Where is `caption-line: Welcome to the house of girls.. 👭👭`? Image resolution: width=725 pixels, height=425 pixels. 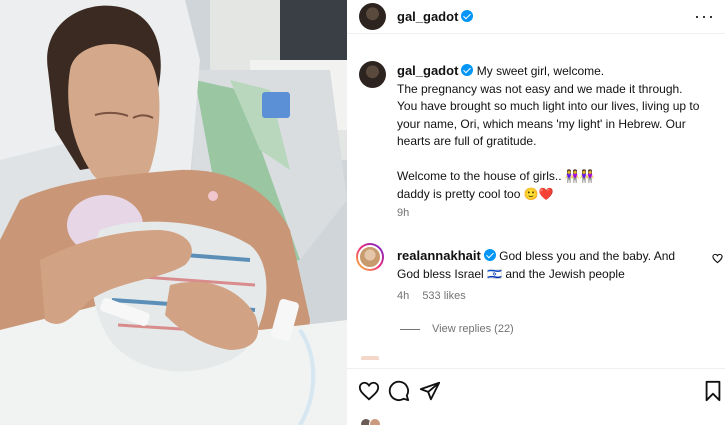
caption-line: Welcome to the house of girls.. 👭👭 is located at coordinates (496, 176).